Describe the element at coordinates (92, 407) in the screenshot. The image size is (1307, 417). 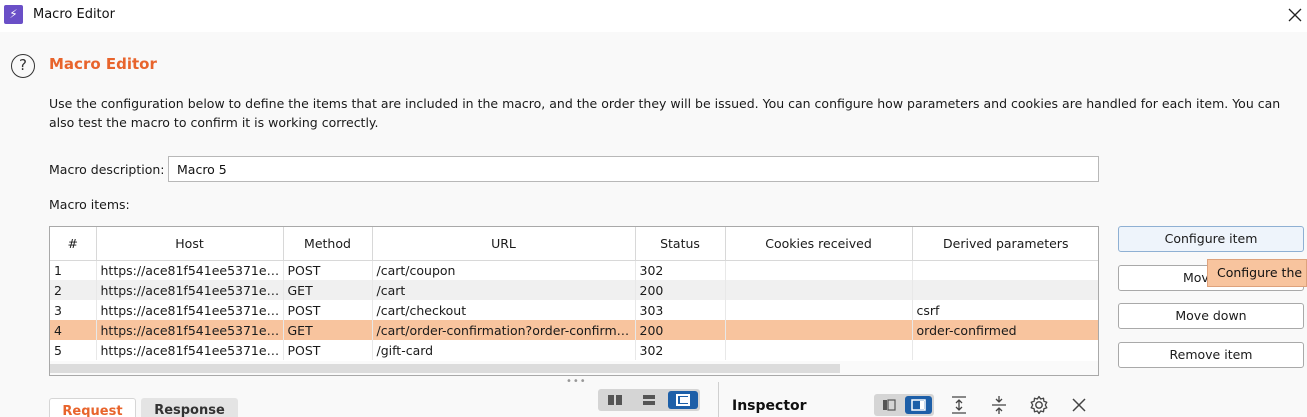
I see `tab-request: Request` at that location.